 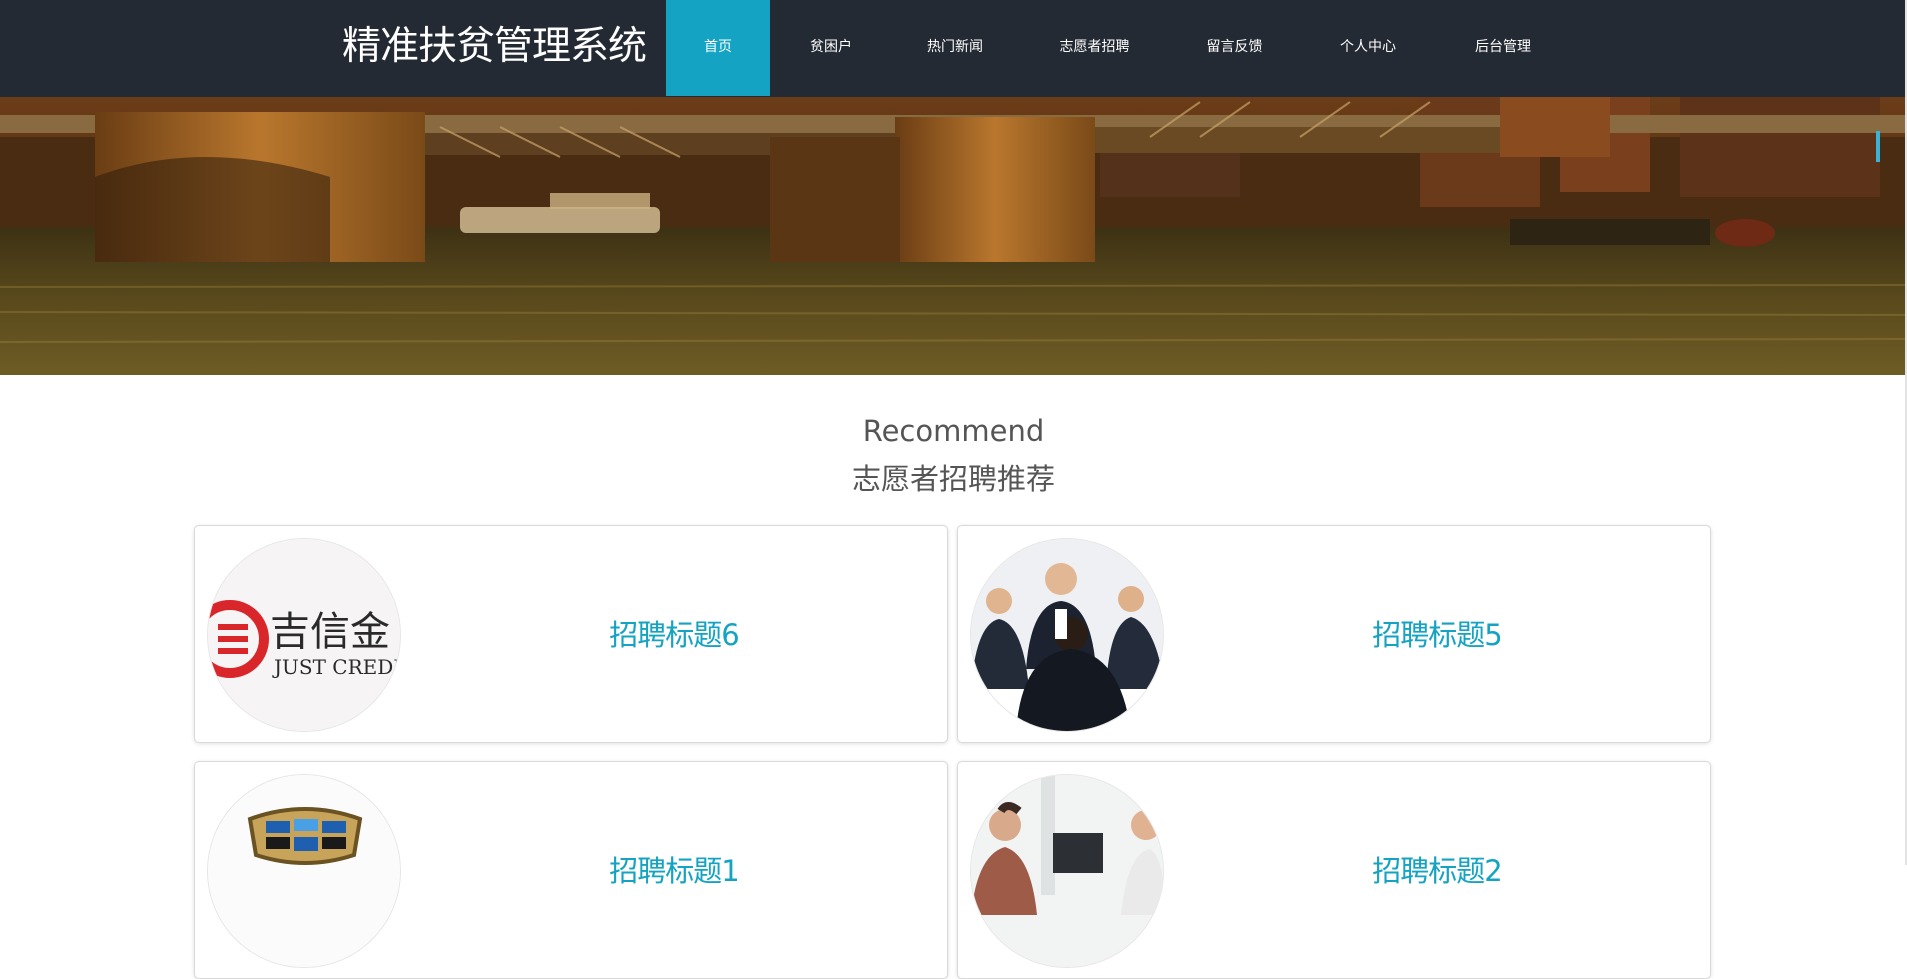 What do you see at coordinates (1234, 48) in the screenshot?
I see `nav-item-feedback: 留言反馈` at bounding box center [1234, 48].